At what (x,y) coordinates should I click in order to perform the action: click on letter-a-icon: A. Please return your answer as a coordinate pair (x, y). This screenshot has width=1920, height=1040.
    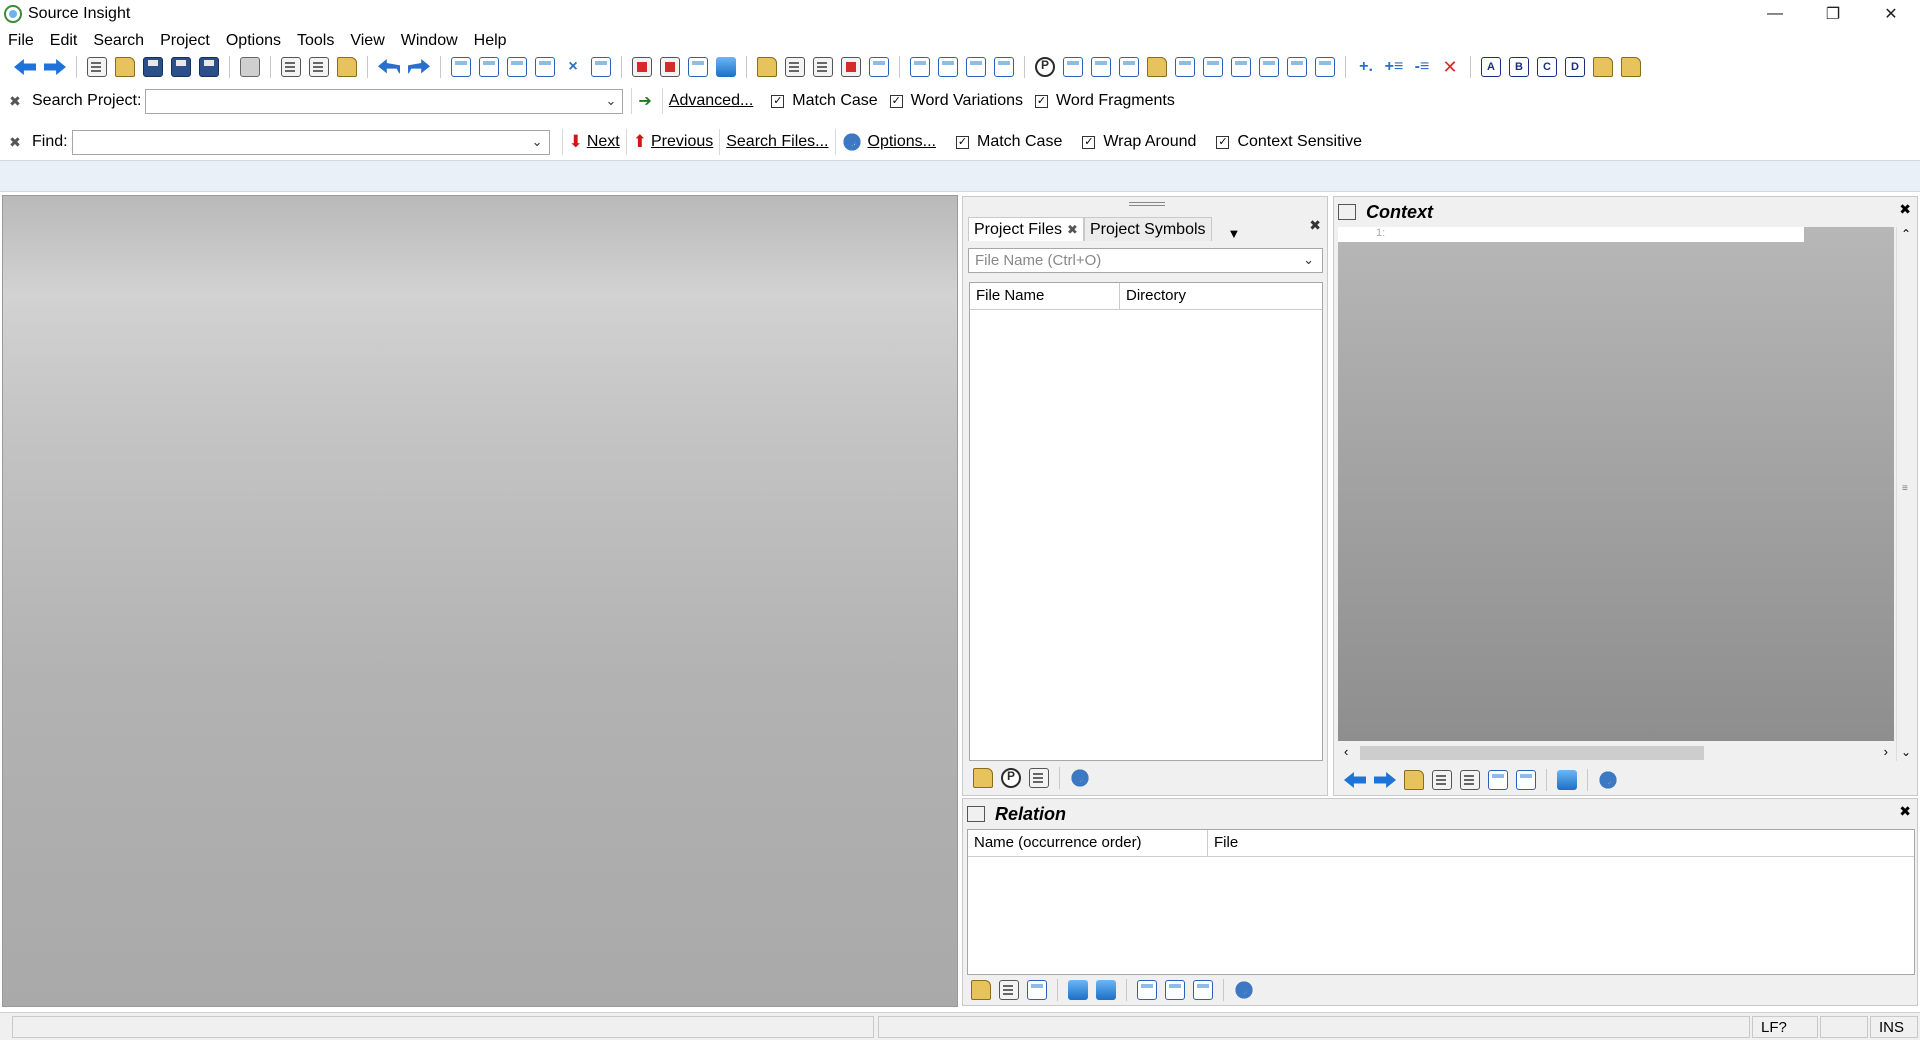
    Looking at the image, I should click on (1491, 67).